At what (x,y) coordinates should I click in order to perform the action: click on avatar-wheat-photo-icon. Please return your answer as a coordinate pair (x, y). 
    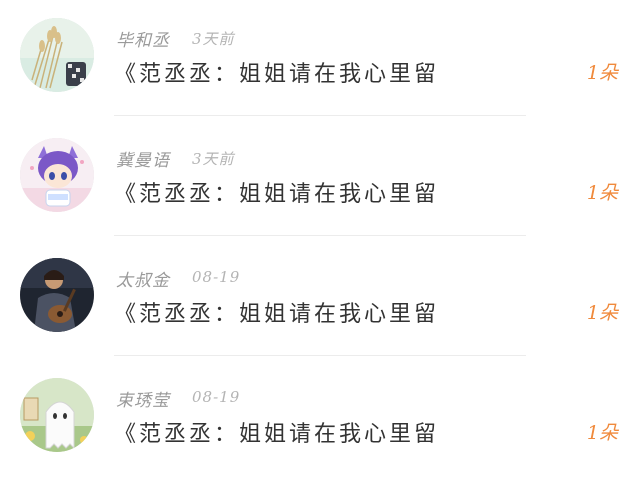
    Looking at the image, I should click on (57, 55).